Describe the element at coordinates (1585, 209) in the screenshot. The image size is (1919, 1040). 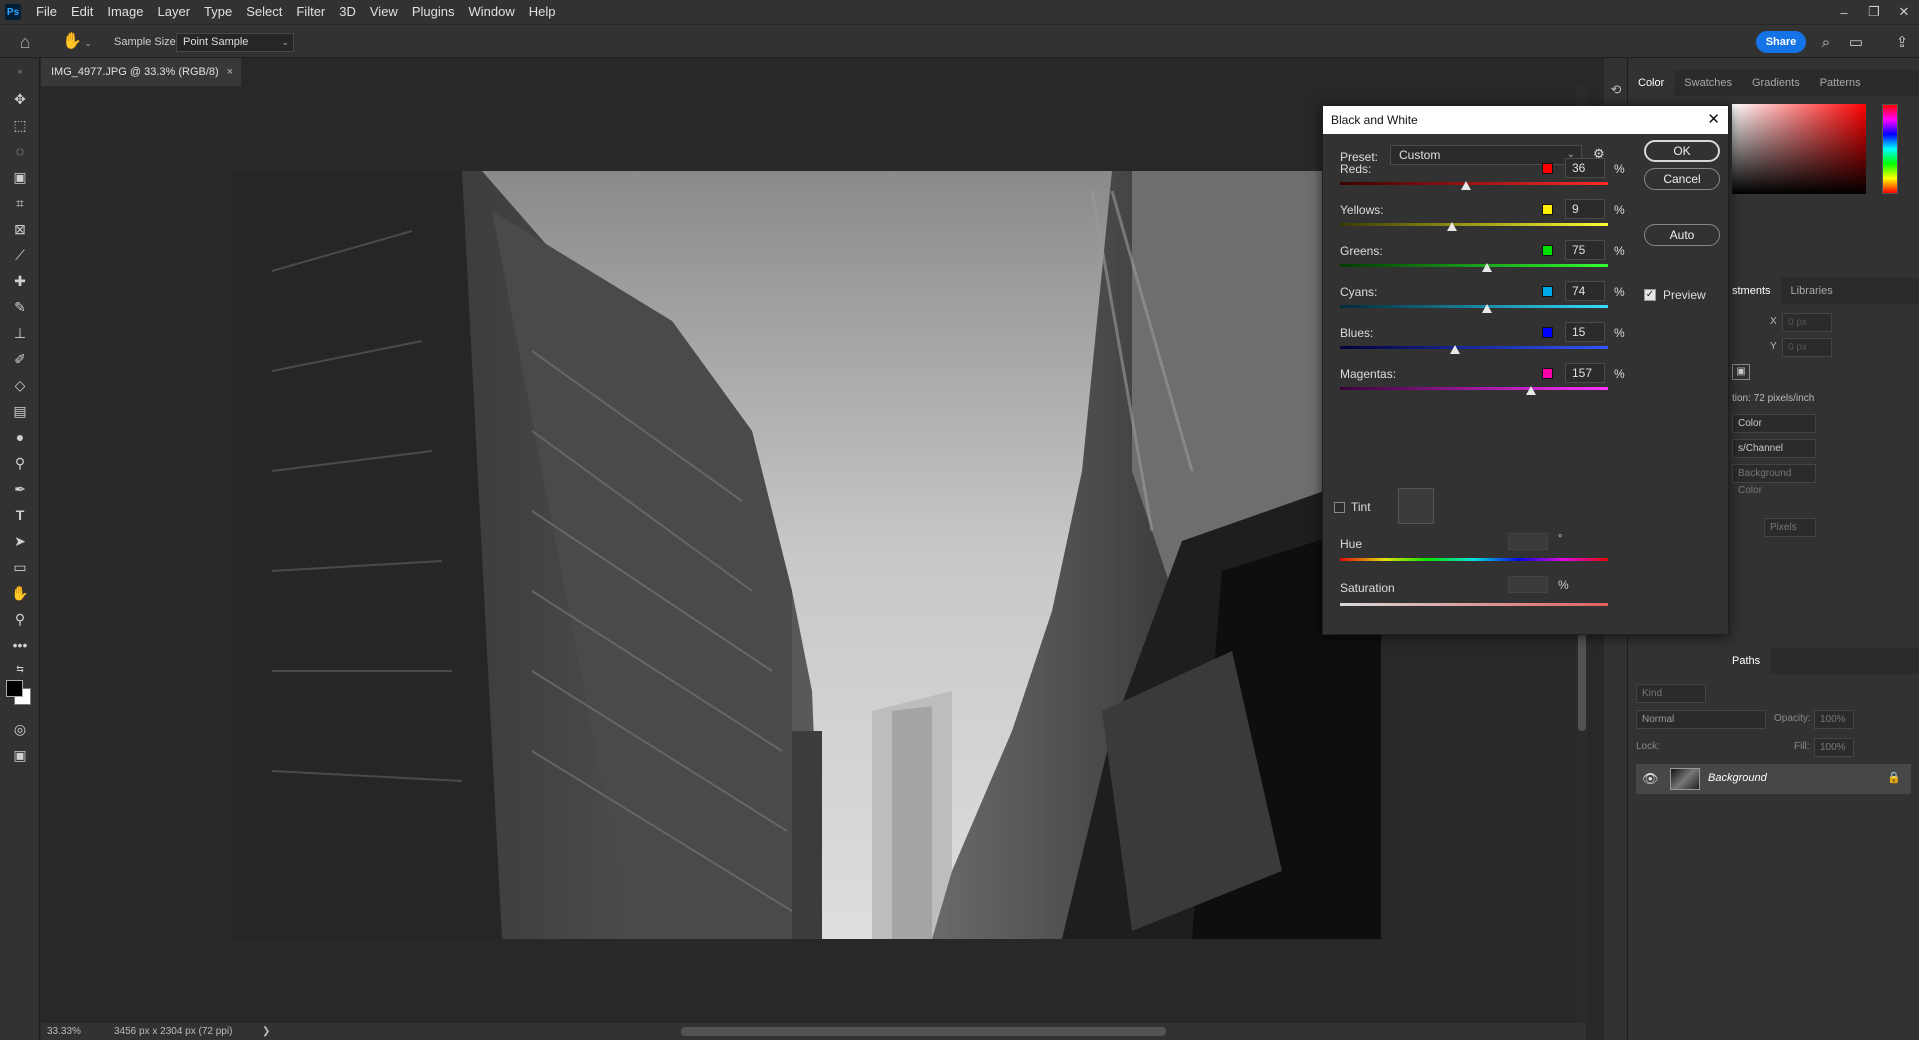
I see `channel-value-input: 9` at that location.